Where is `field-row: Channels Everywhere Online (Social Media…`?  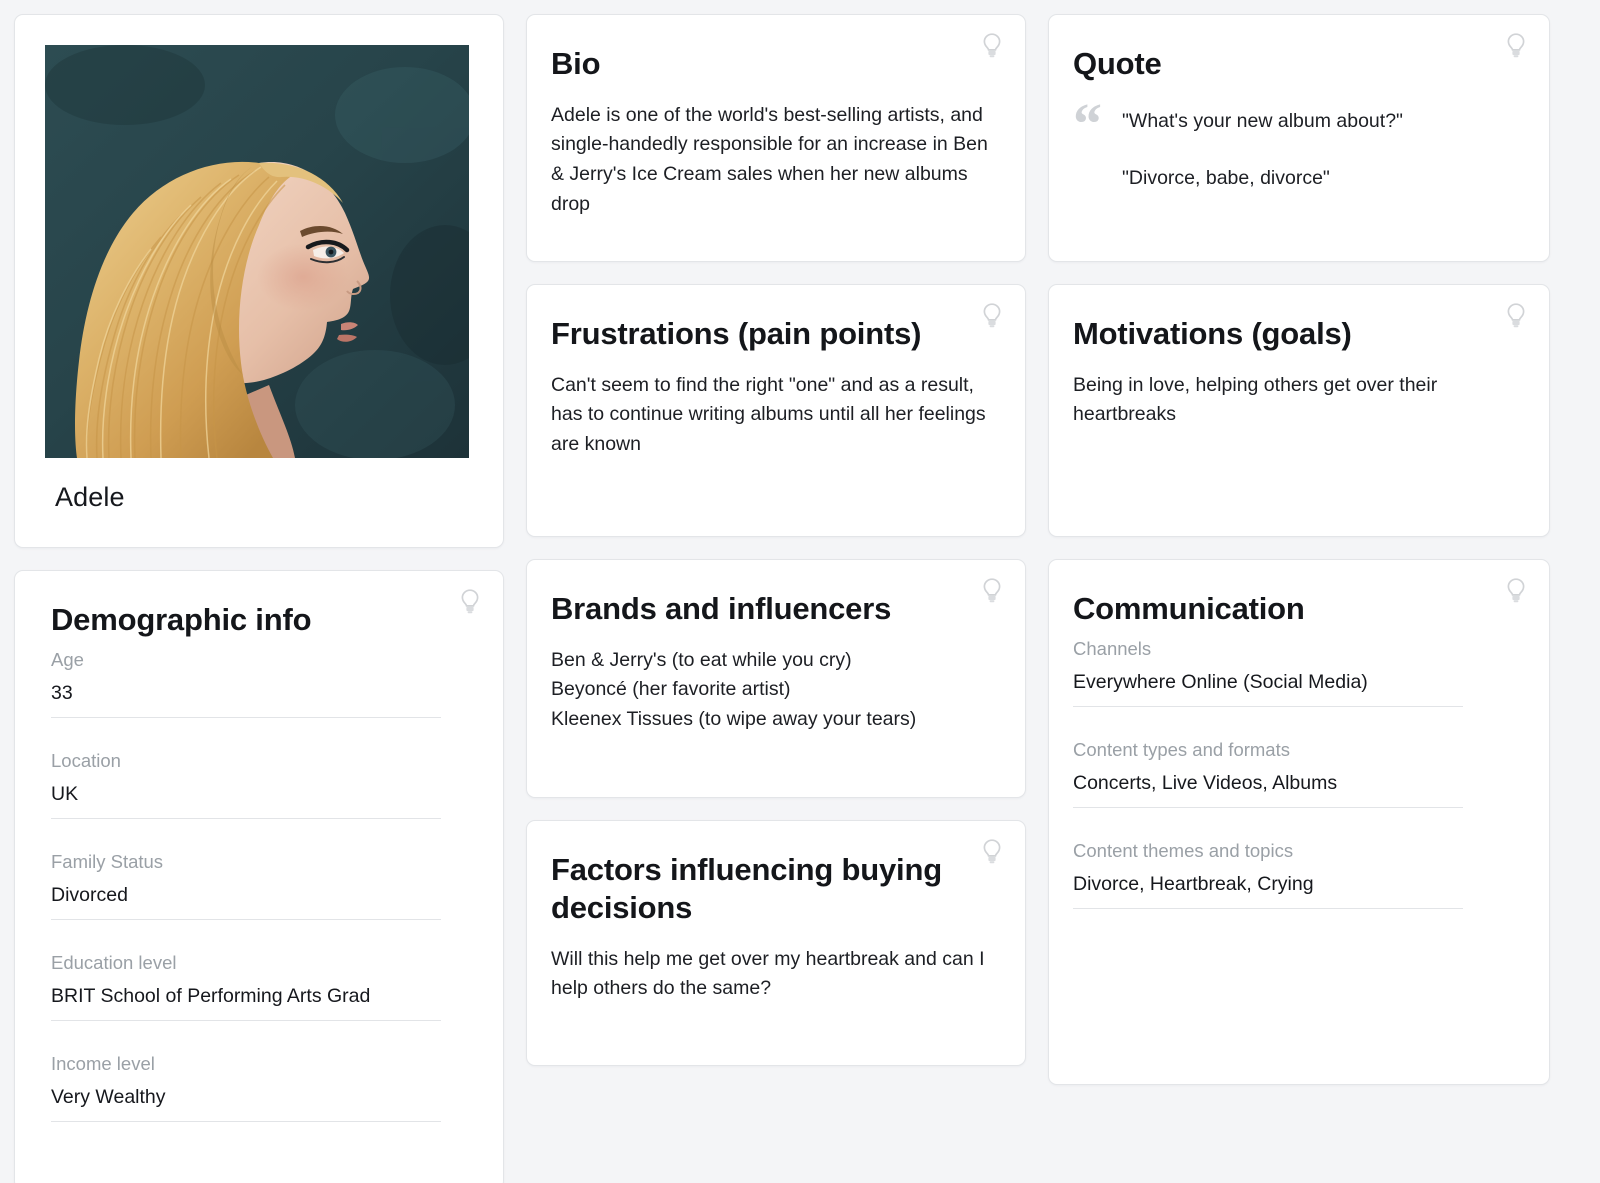 field-row: Channels Everywhere Online (Social Media… is located at coordinates (1268, 675).